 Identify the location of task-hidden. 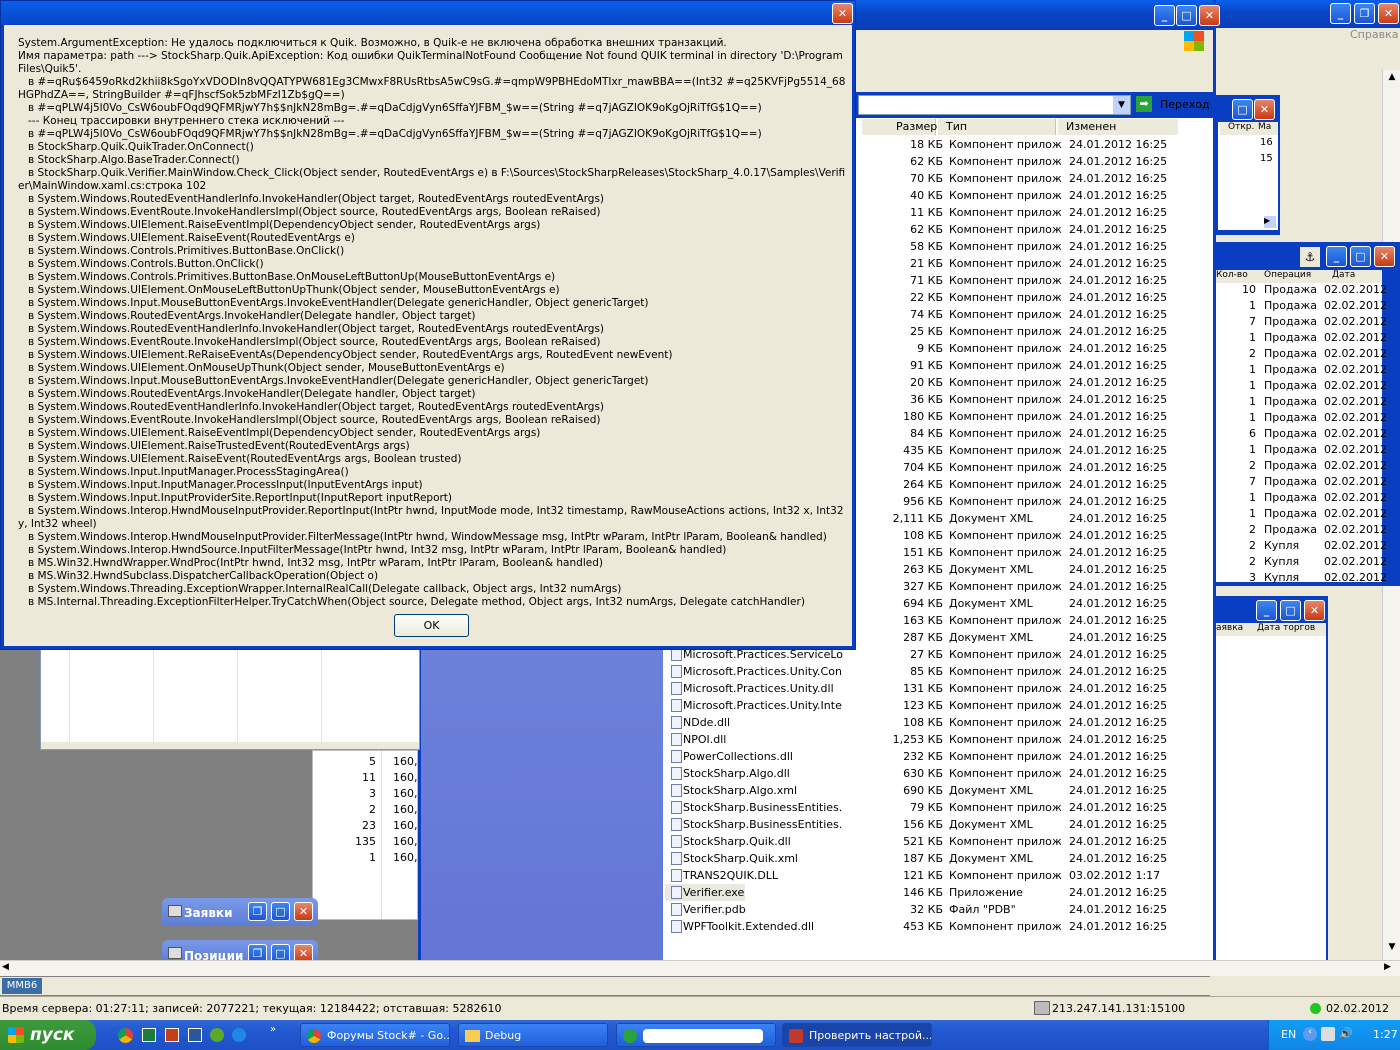
(696, 1035).